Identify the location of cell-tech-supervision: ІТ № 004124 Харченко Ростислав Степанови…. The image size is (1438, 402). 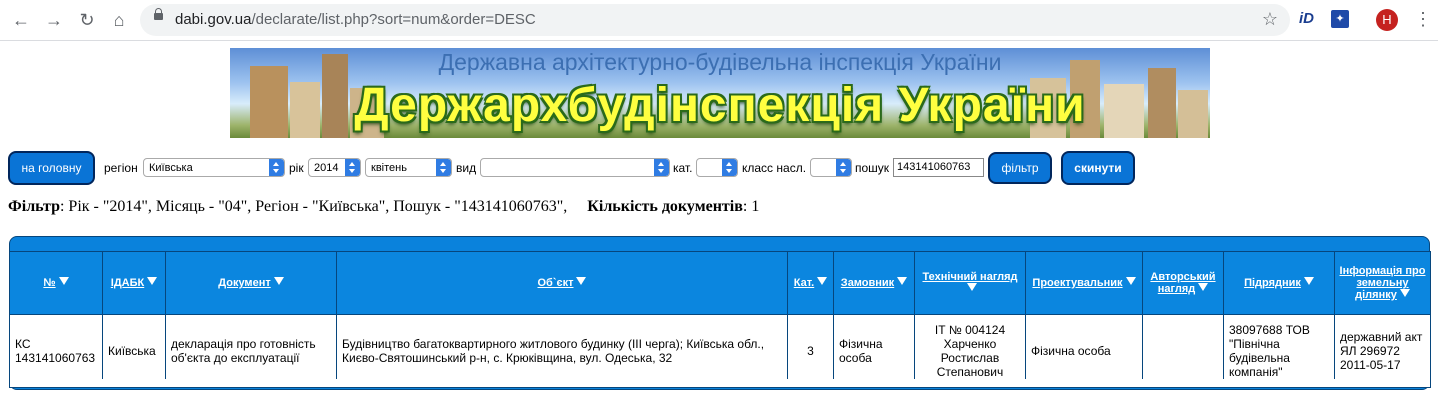
(970, 351).